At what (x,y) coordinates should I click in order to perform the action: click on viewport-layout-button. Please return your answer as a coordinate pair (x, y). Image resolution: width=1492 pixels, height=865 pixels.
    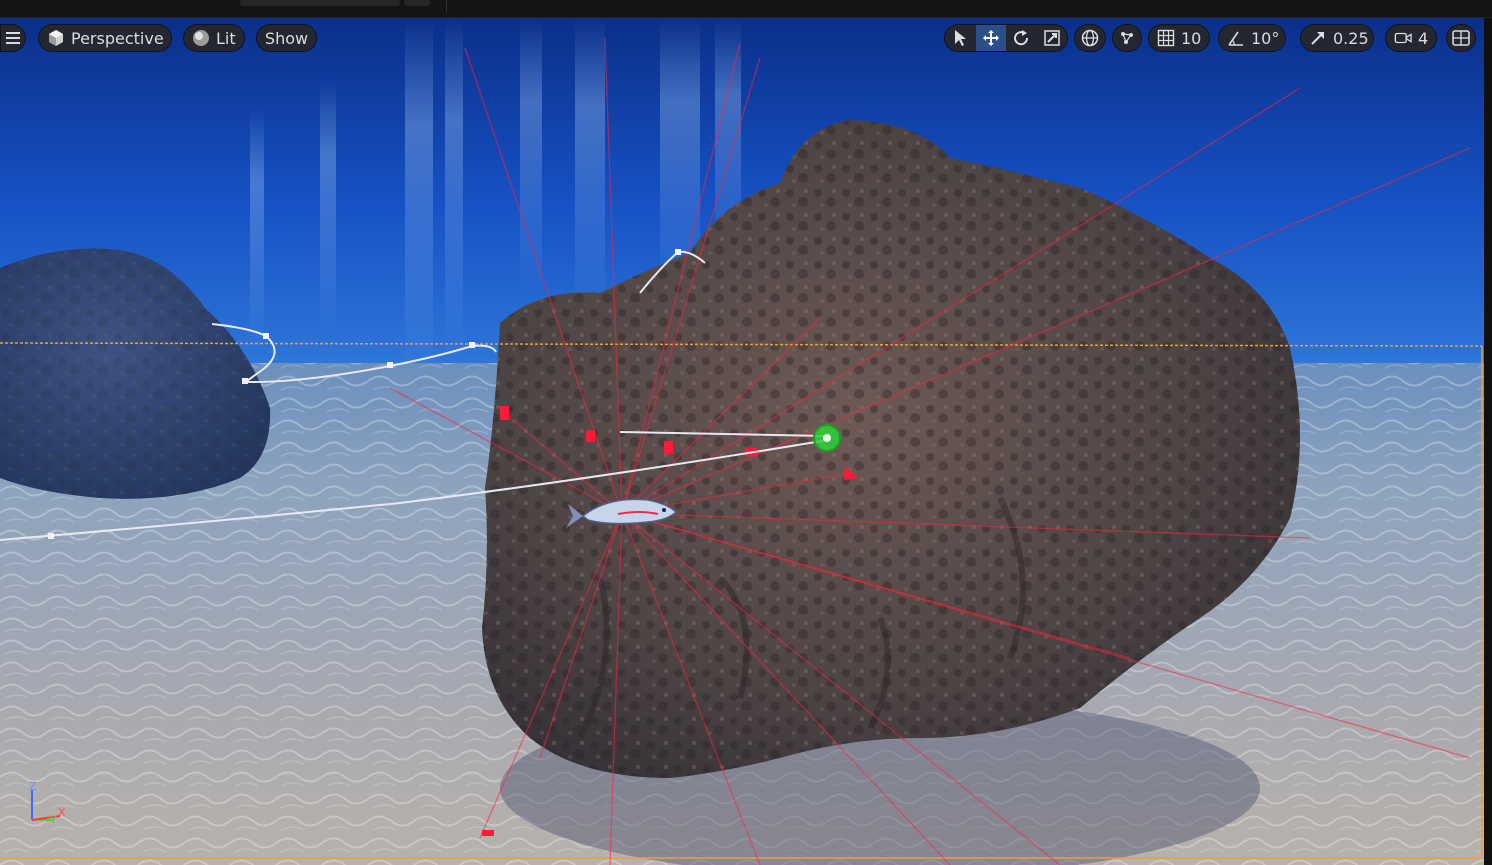
    Looking at the image, I should click on (1461, 38).